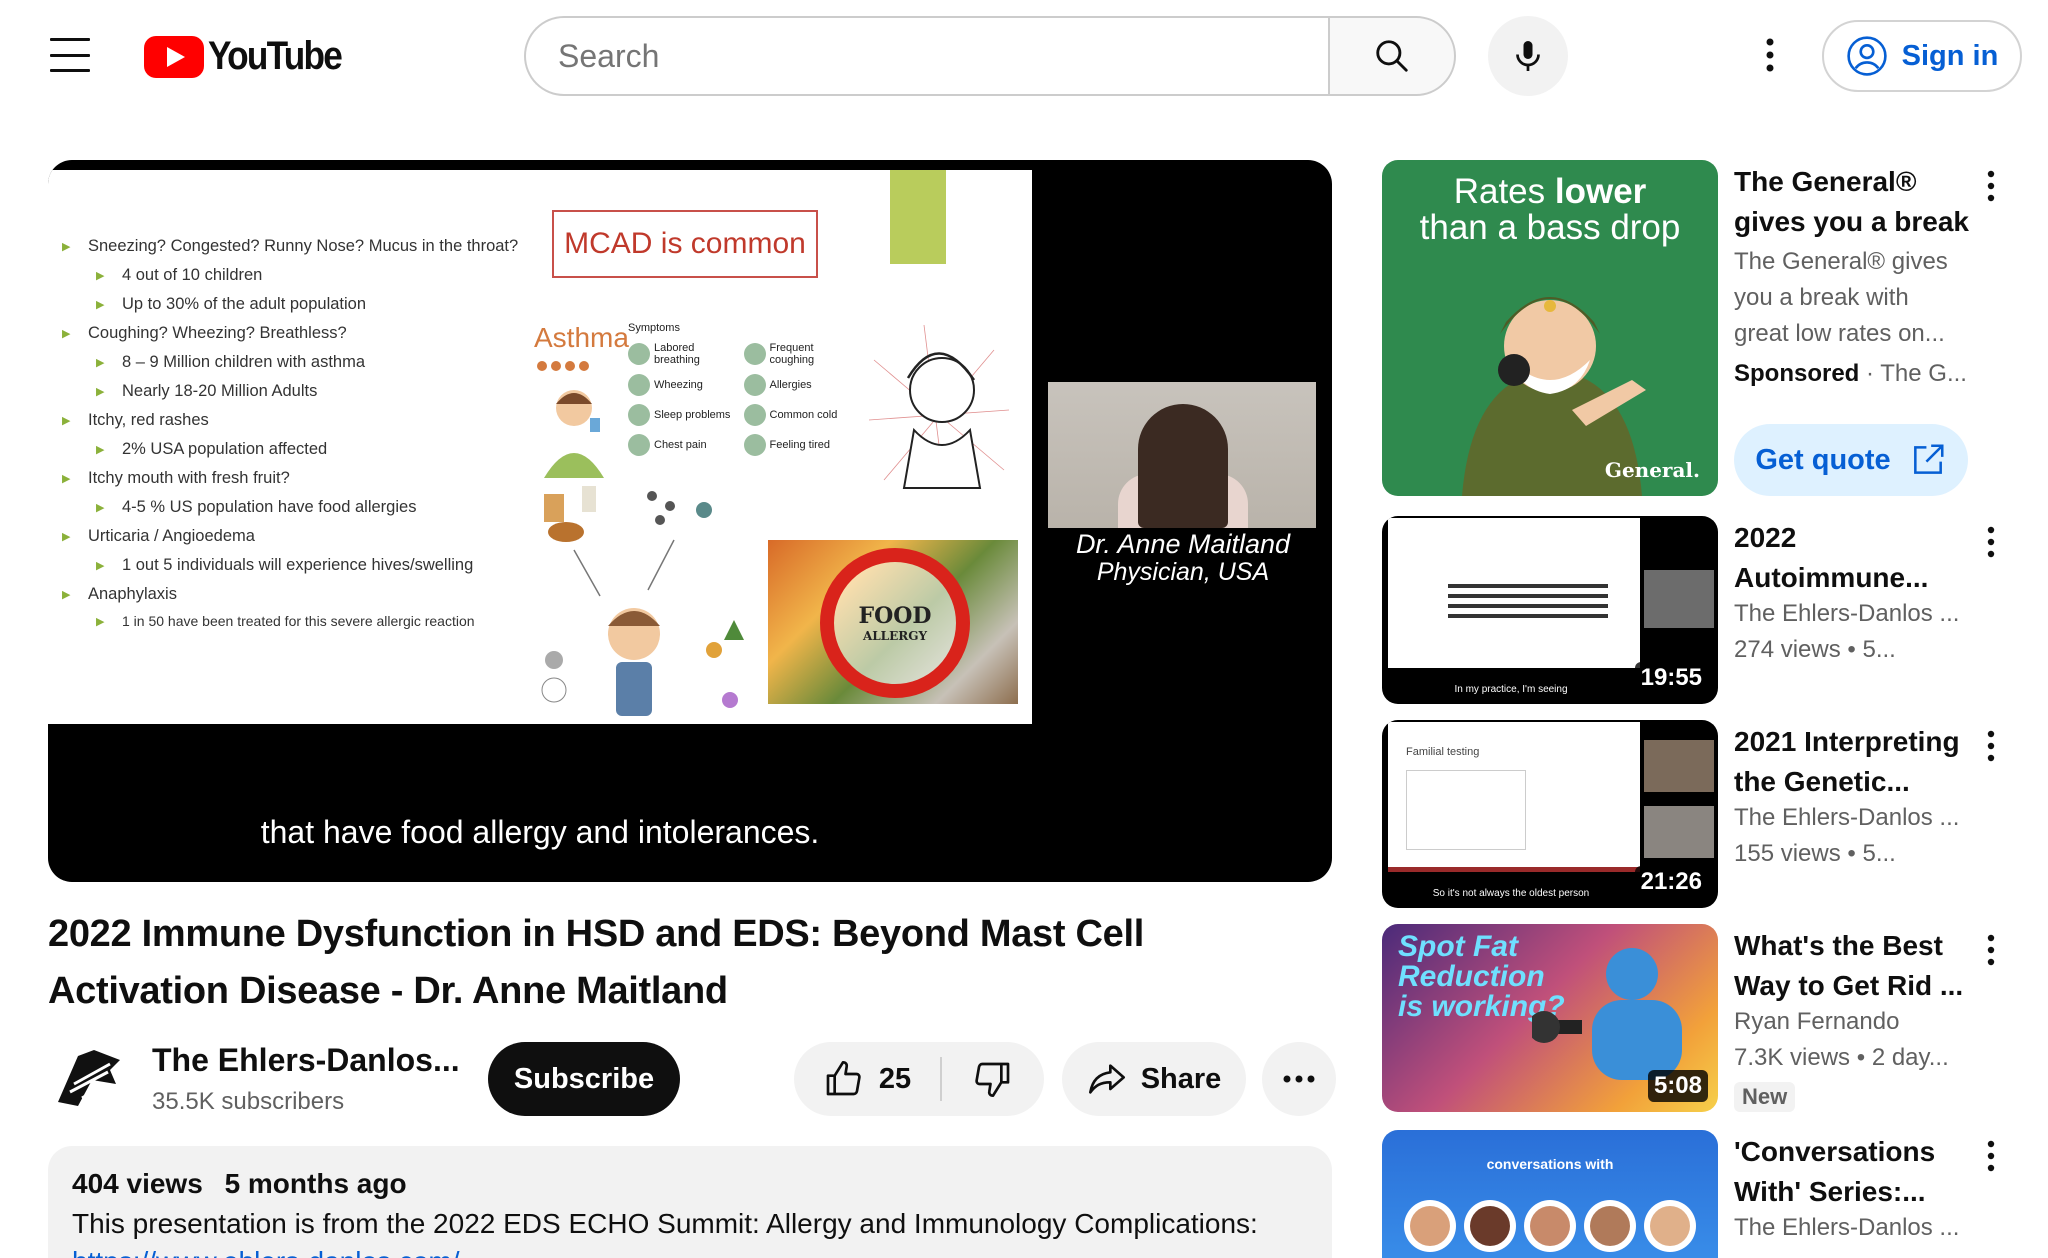 This screenshot has height=1258, width=2048. What do you see at coordinates (297, 333) in the screenshot?
I see `slide-bullet: Coughing? Wheezing? Breathless?` at bounding box center [297, 333].